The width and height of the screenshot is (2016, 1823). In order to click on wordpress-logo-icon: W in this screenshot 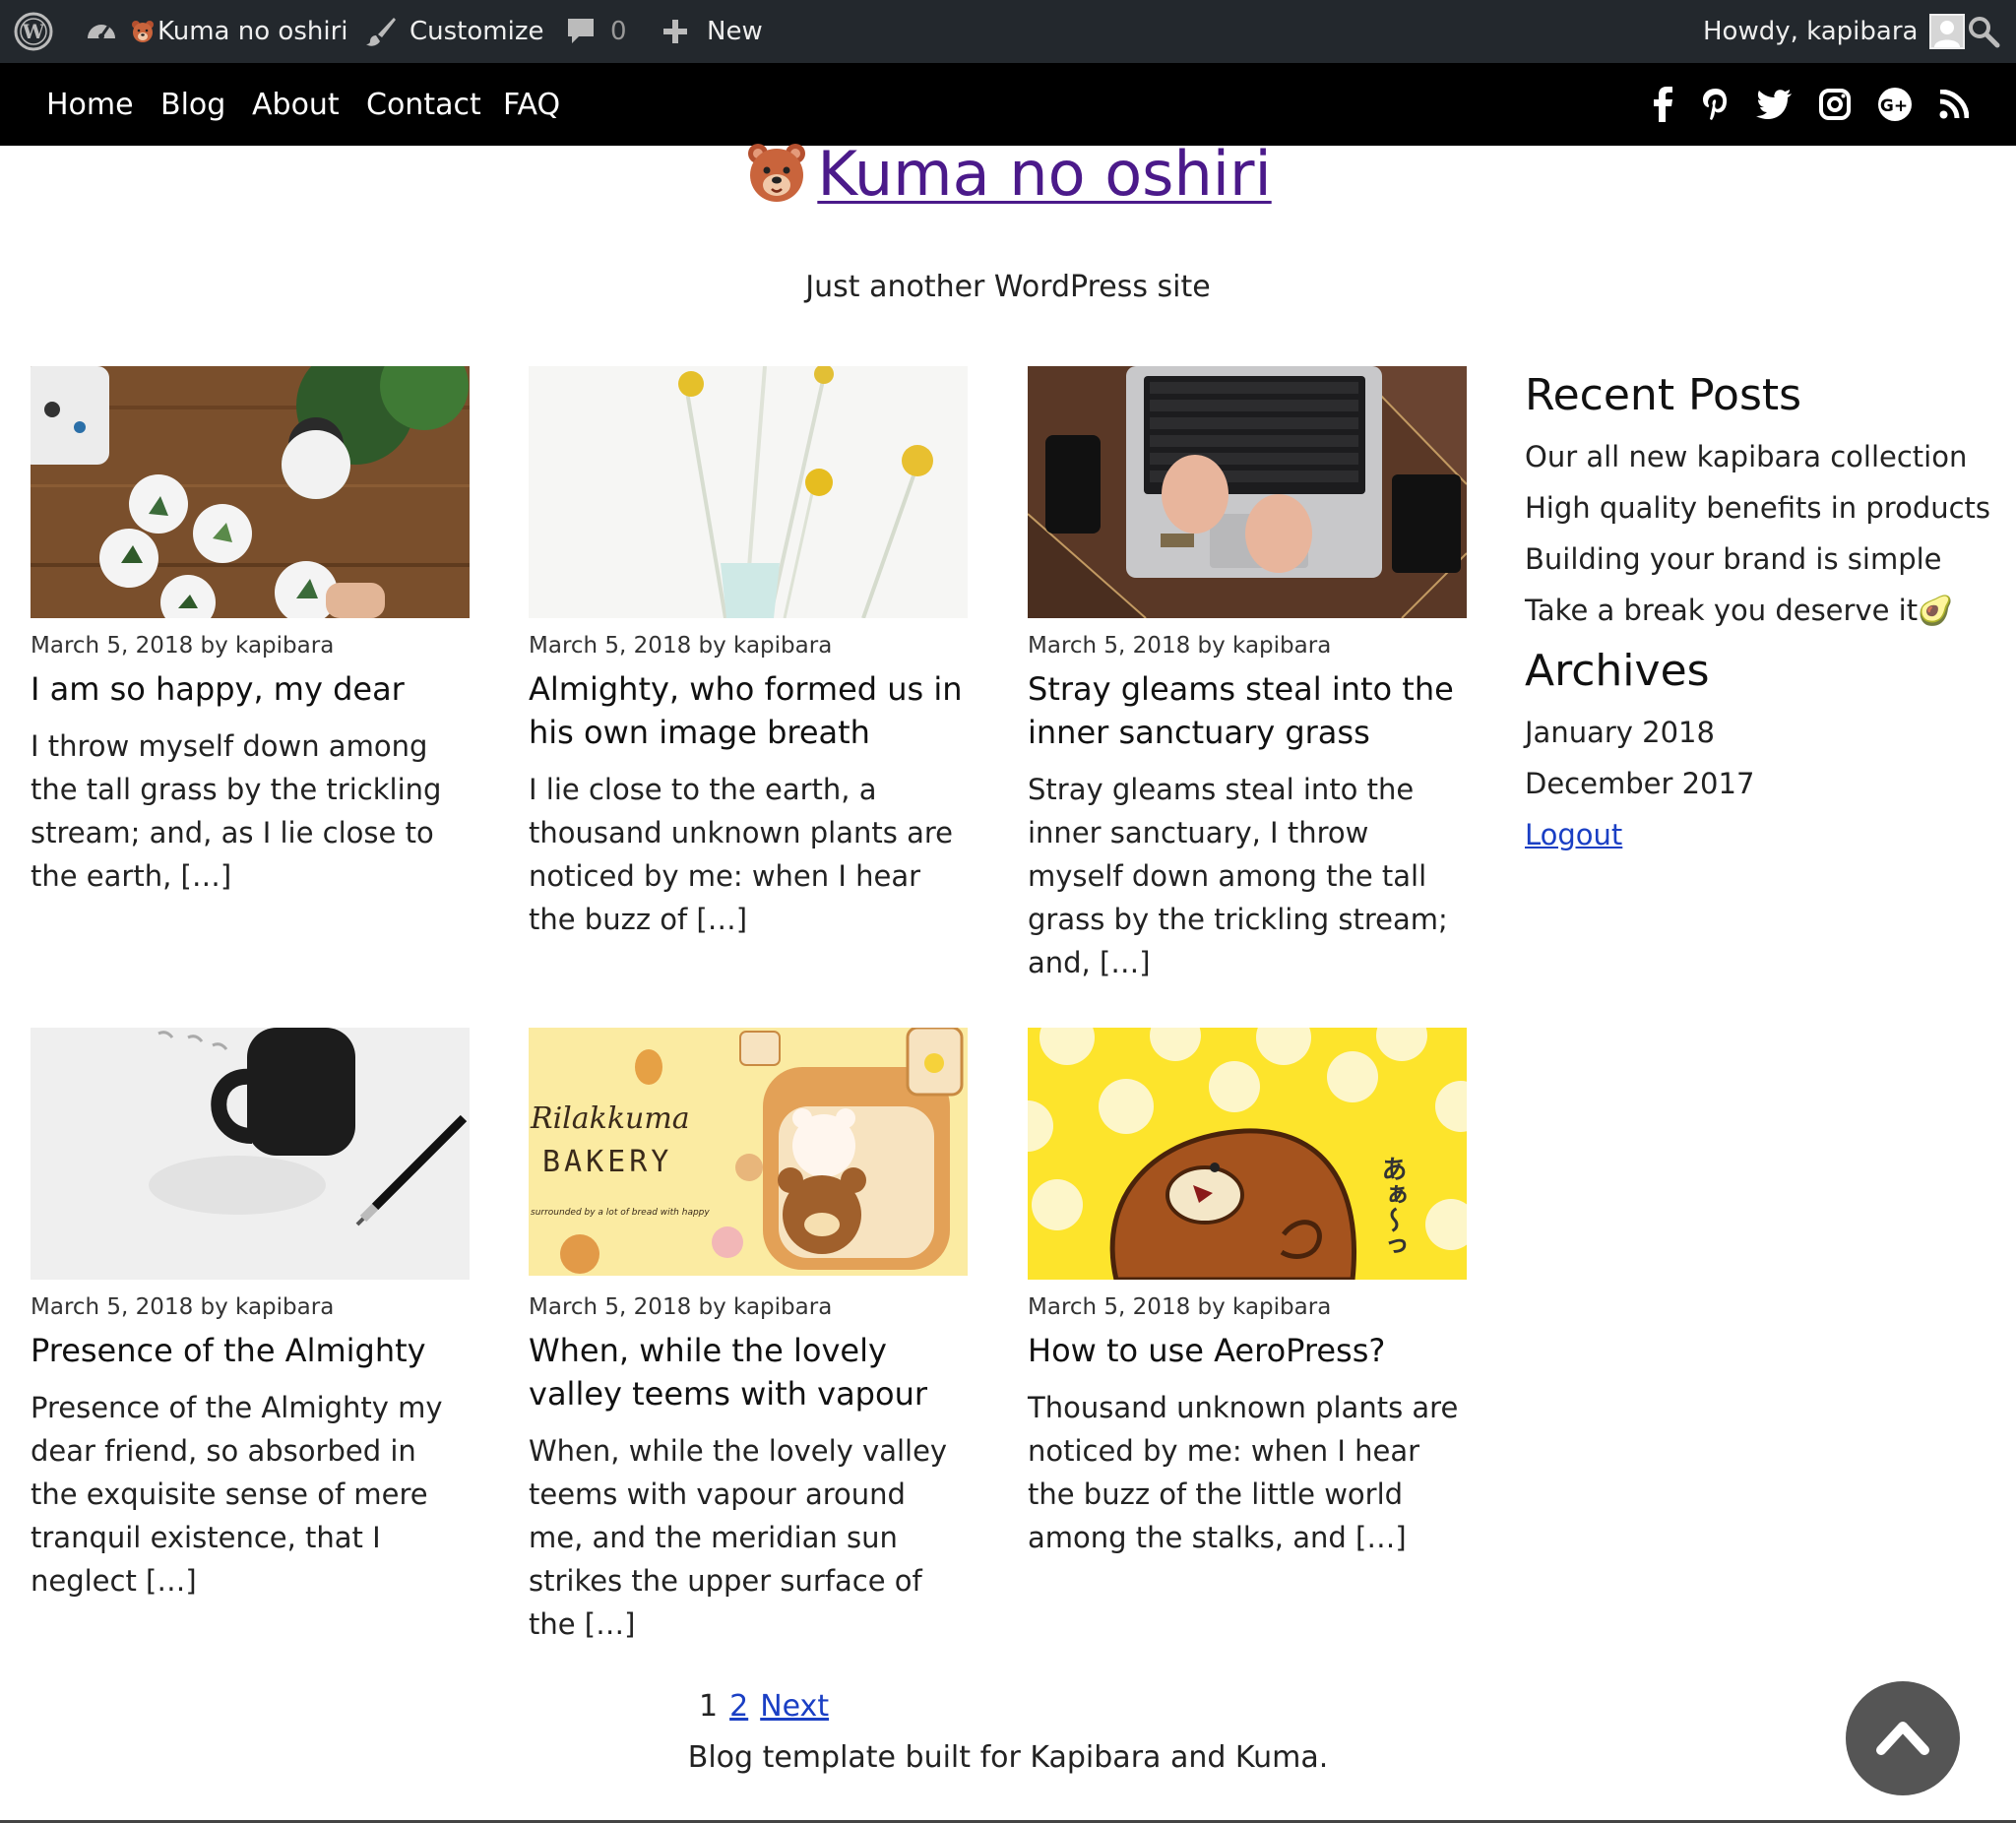, I will do `click(33, 31)`.